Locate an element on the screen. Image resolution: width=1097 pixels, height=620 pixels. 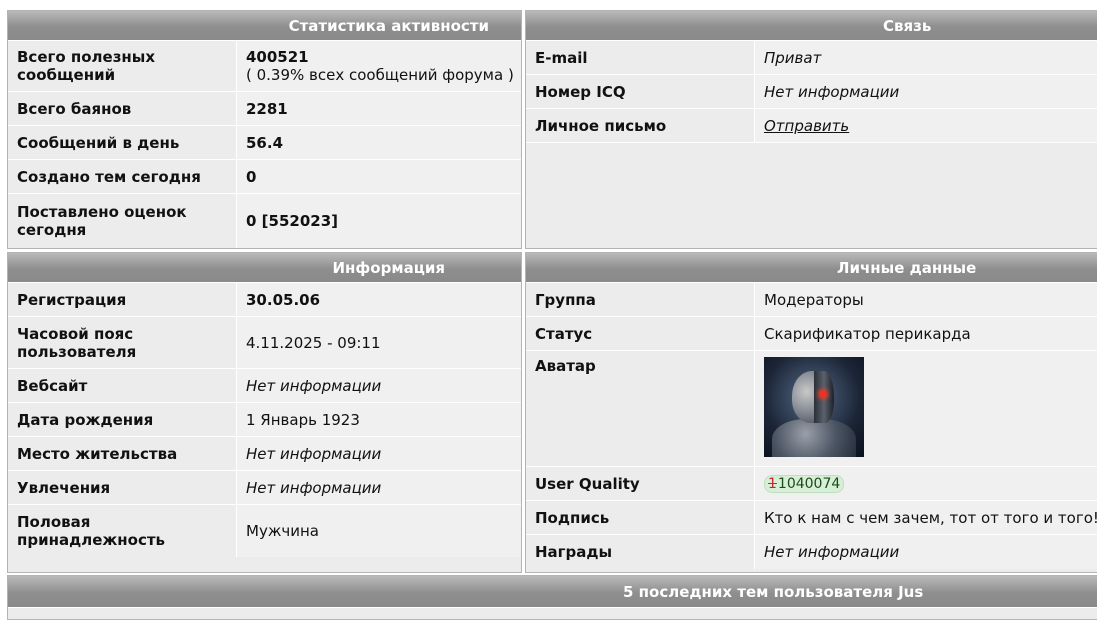
personal-label-avatar: Аватар is located at coordinates (640, 408).